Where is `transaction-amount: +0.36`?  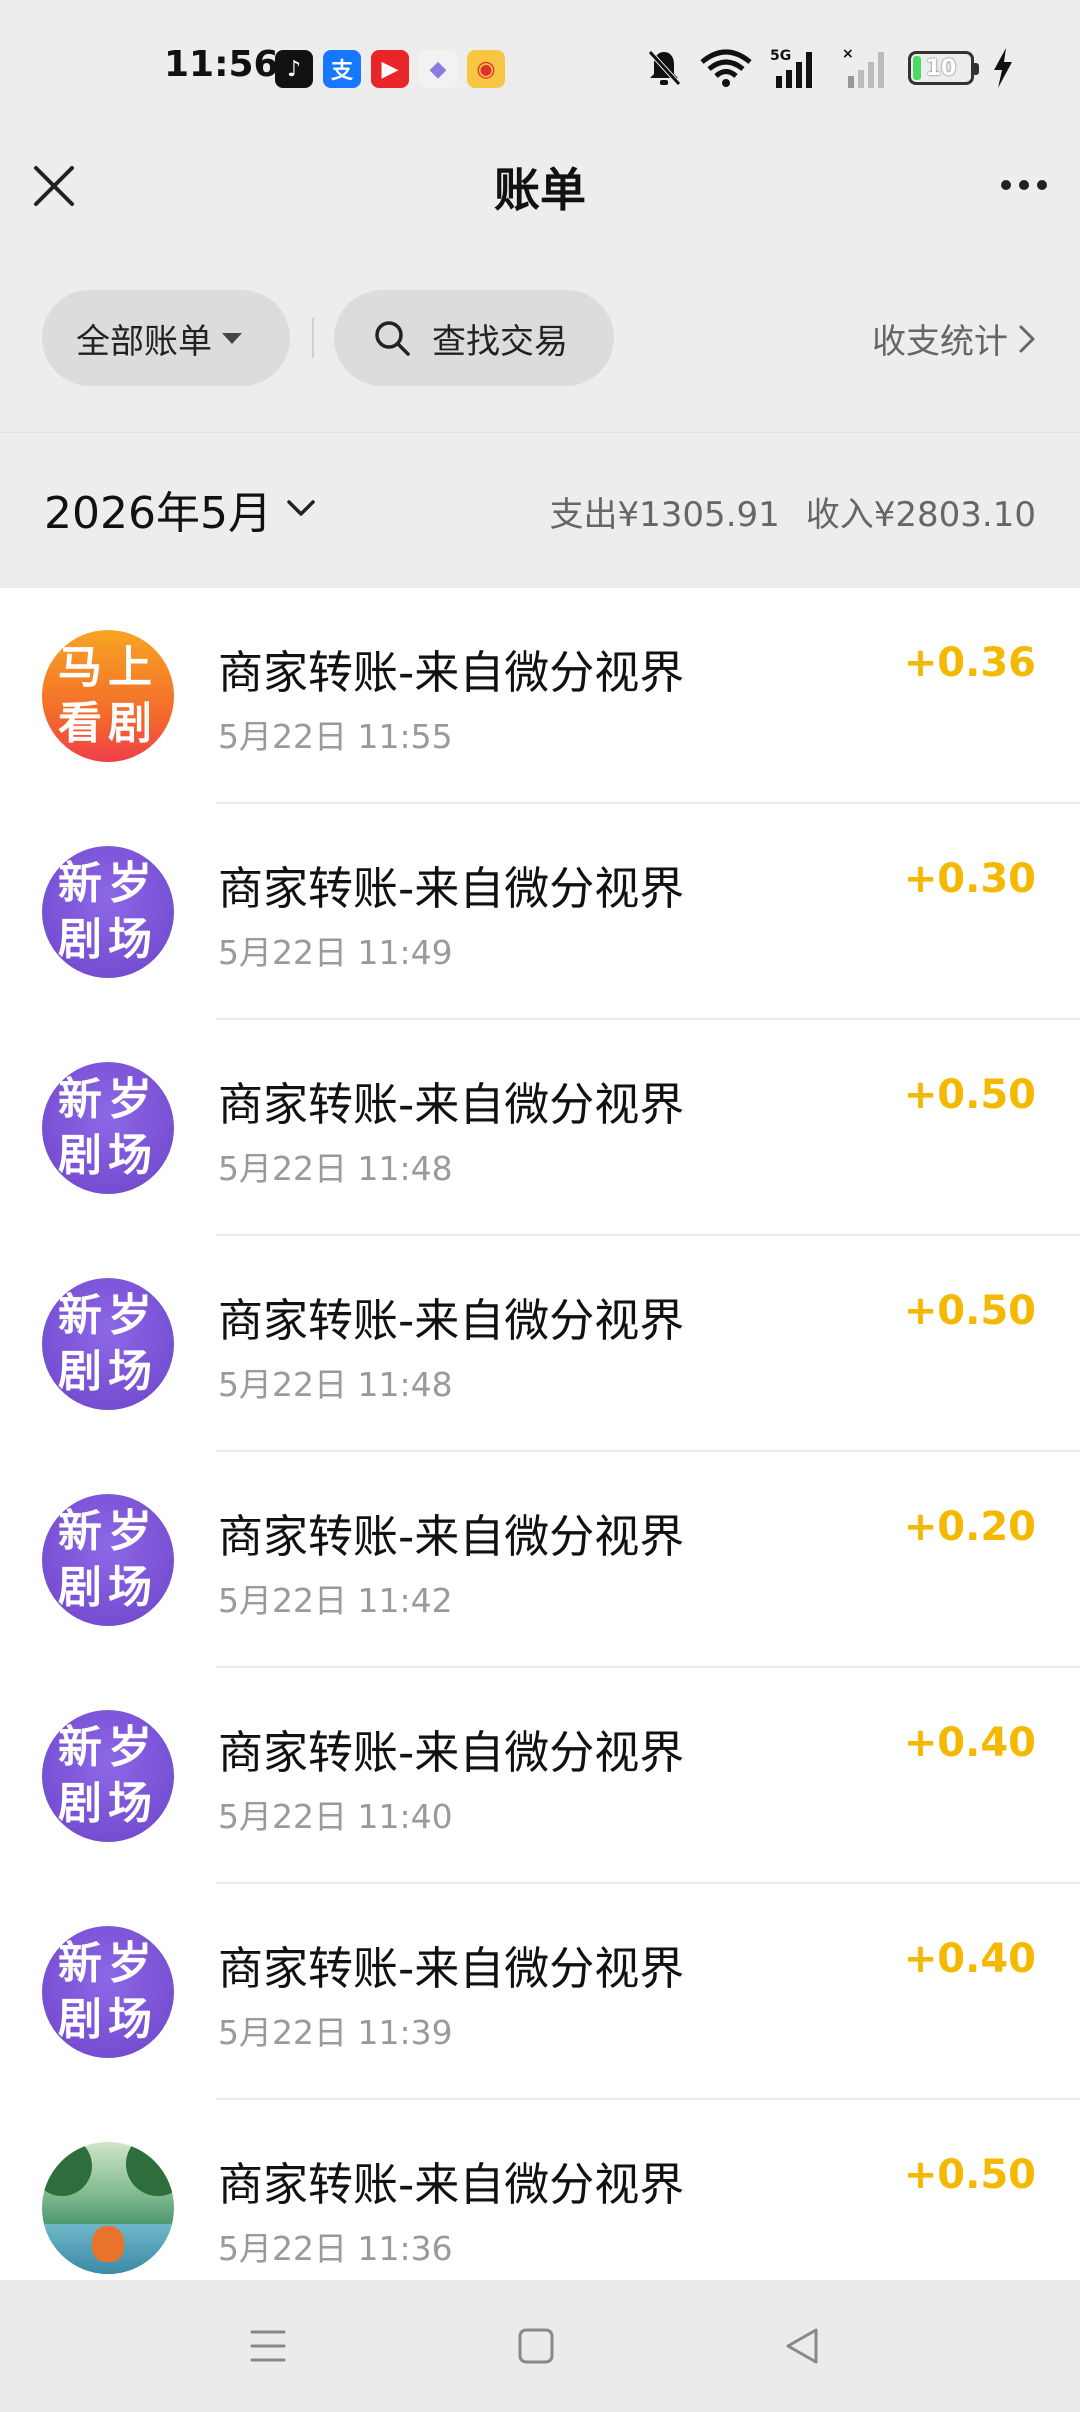
transaction-amount: +0.36 is located at coordinates (969, 663).